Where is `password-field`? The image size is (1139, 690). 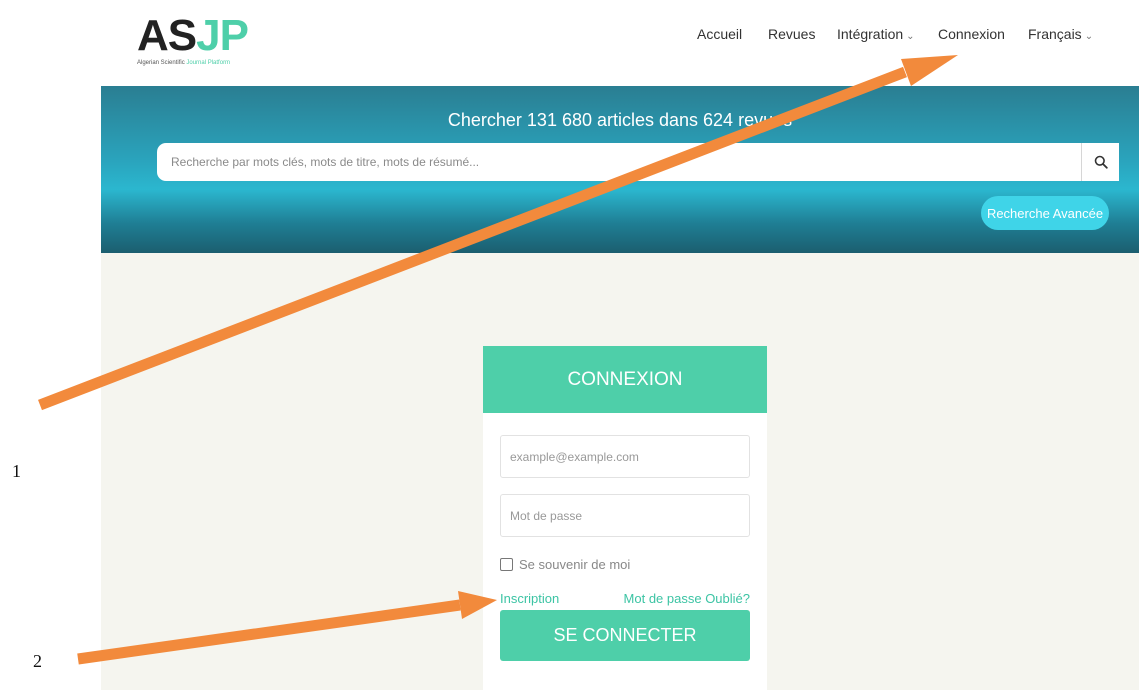
password-field is located at coordinates (625, 515).